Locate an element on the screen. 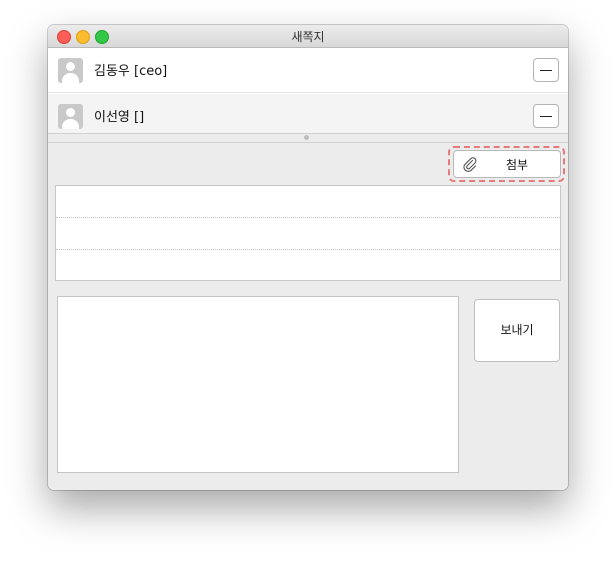 The height and width of the screenshot is (563, 616). attachment-list is located at coordinates (308, 233).